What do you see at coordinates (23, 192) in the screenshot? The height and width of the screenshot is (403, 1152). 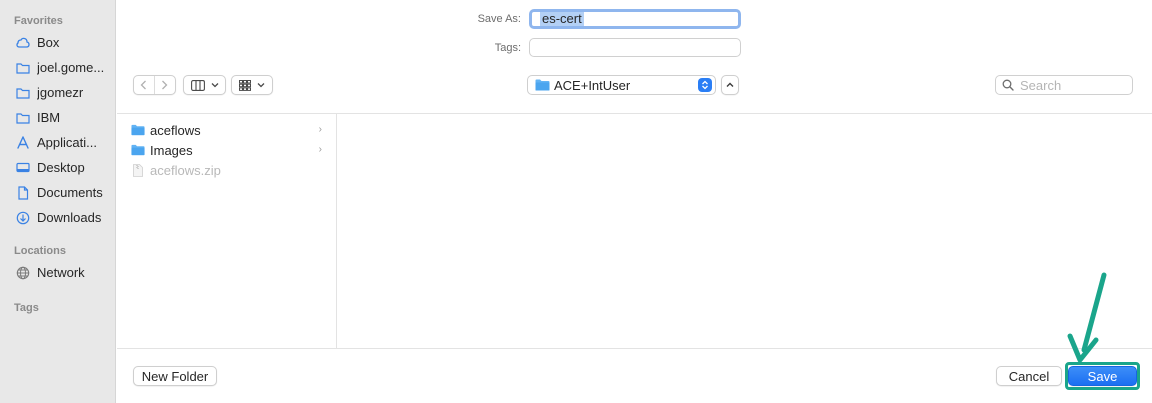 I see `document-icon` at bounding box center [23, 192].